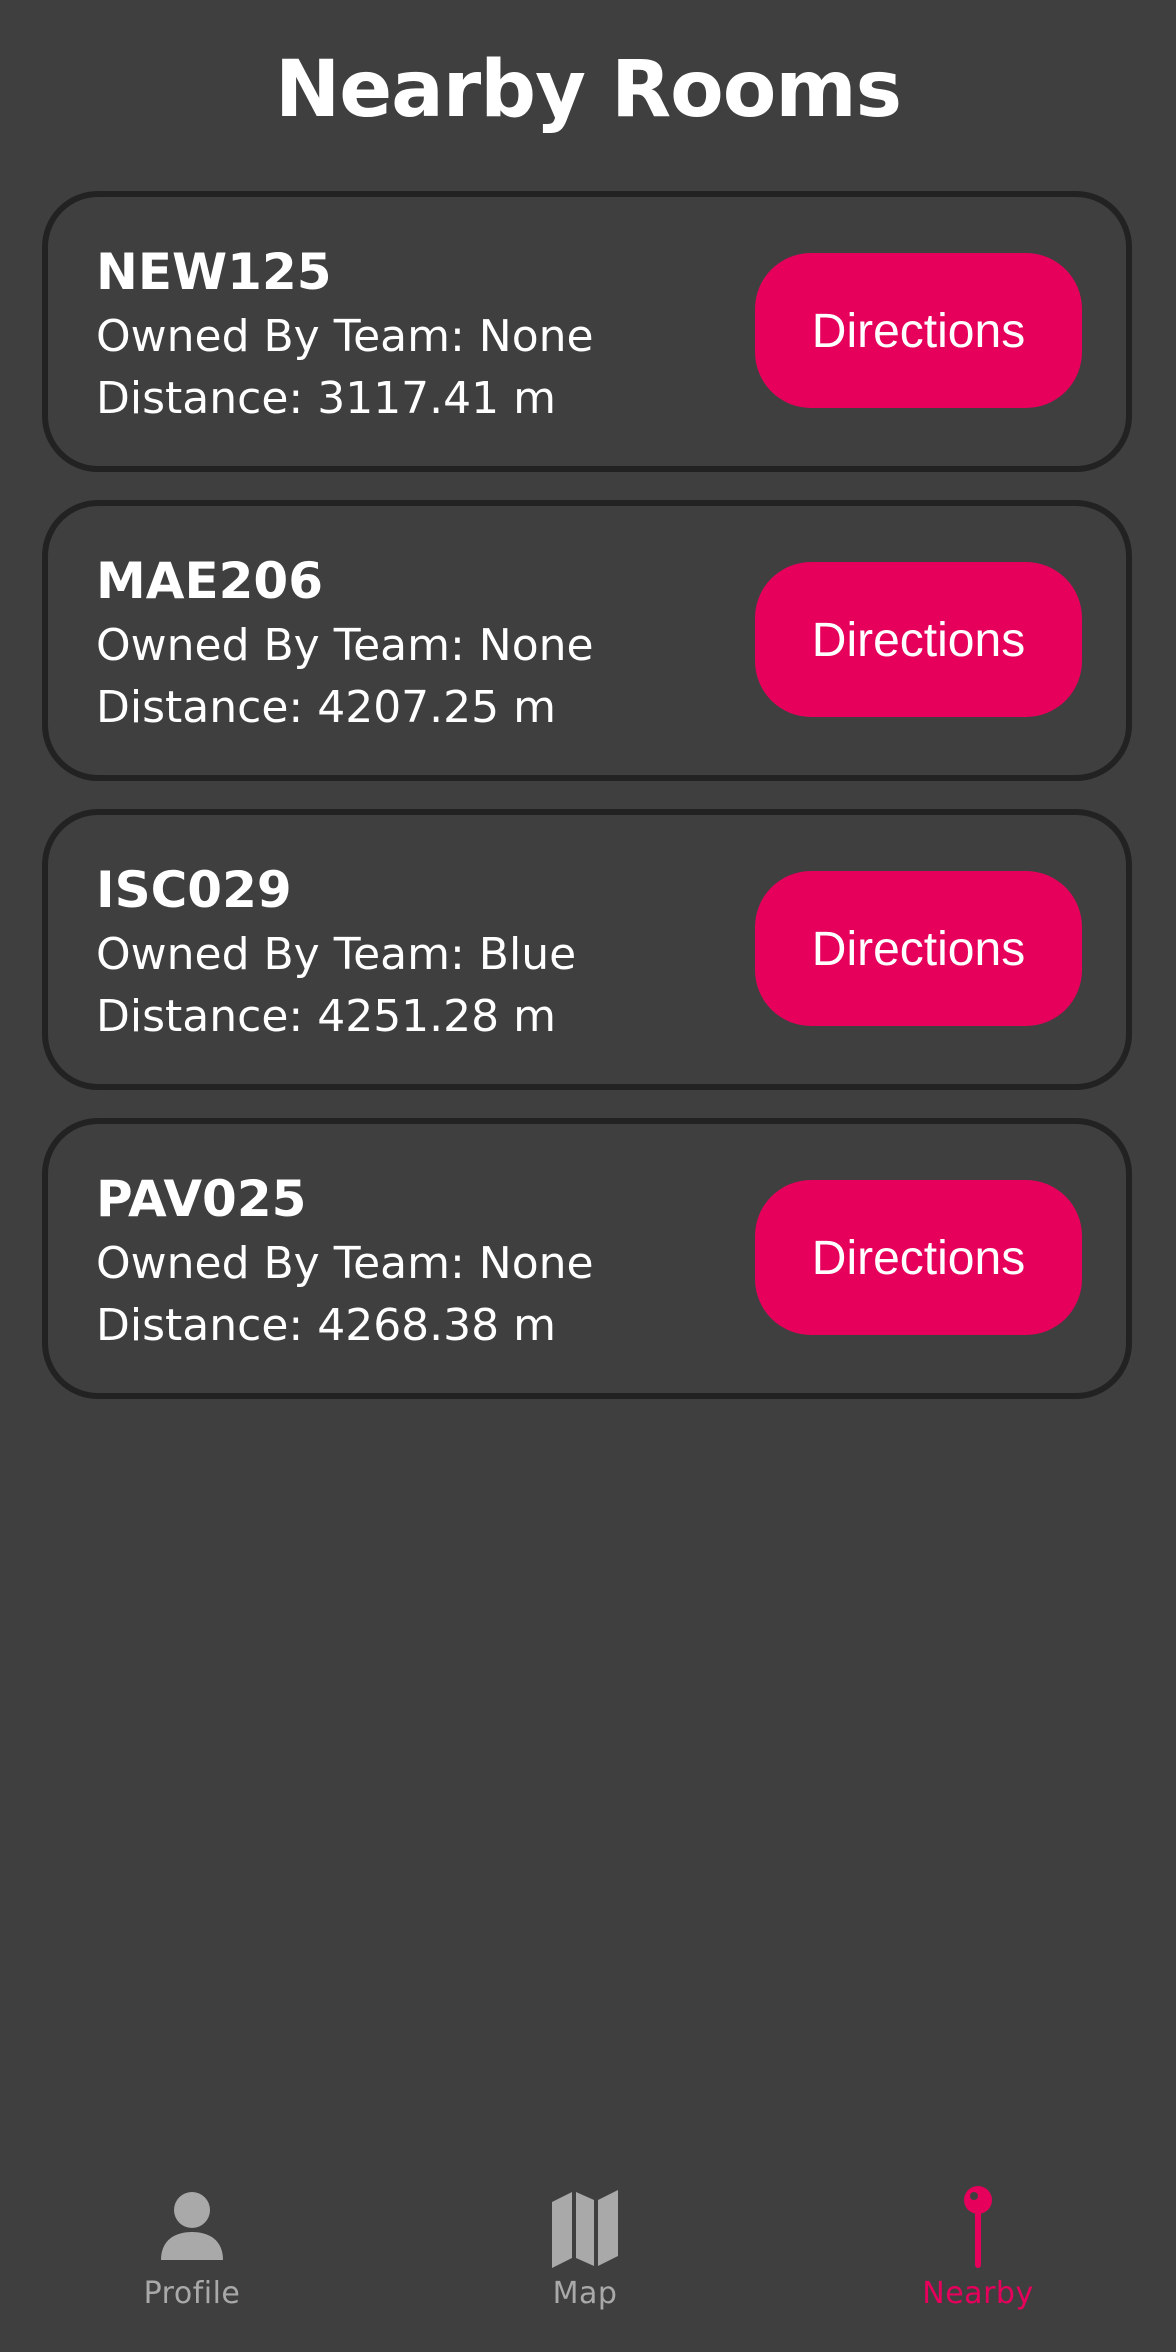 The image size is (1176, 2352). I want to click on person-icon, so click(192, 2226).